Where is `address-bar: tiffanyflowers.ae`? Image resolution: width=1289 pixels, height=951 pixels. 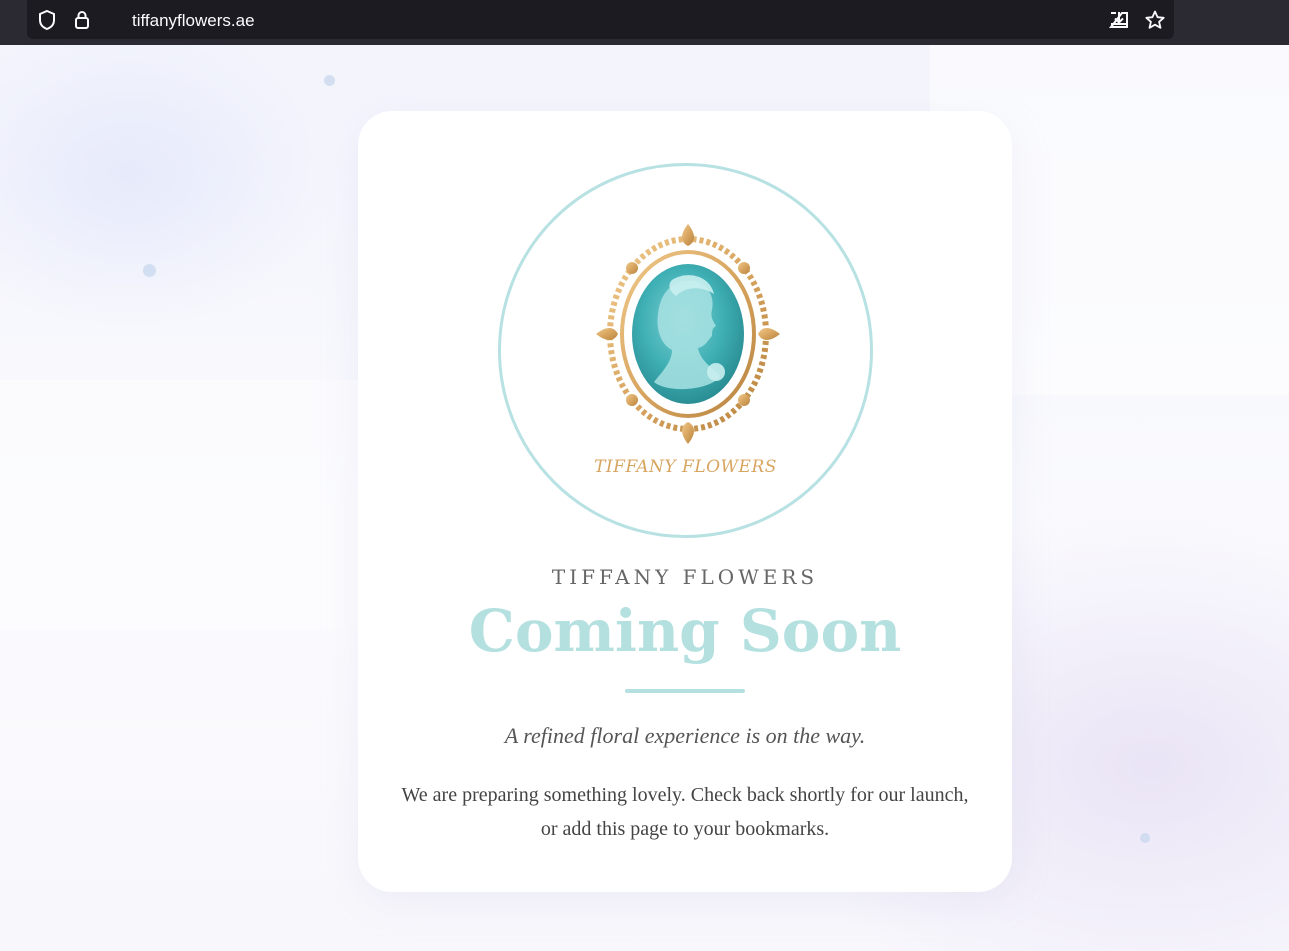 address-bar: tiffanyflowers.ae is located at coordinates (600, 19).